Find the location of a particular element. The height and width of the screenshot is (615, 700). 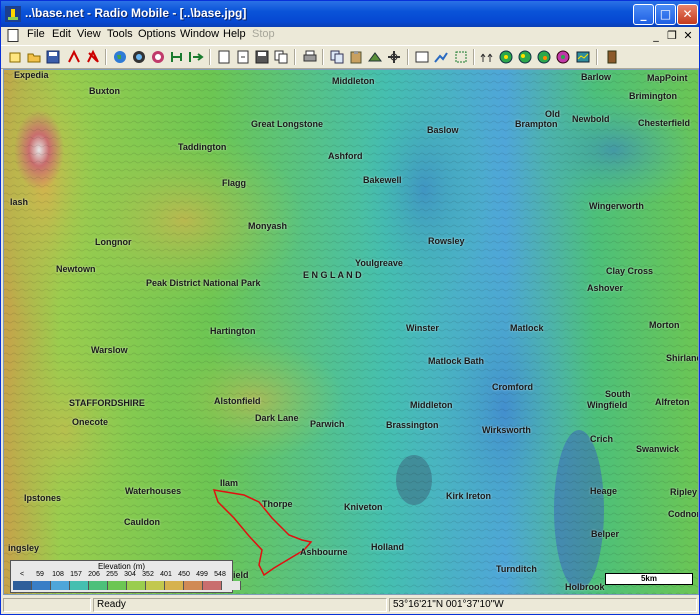

polar-plot-icon is located at coordinates (461, 57).